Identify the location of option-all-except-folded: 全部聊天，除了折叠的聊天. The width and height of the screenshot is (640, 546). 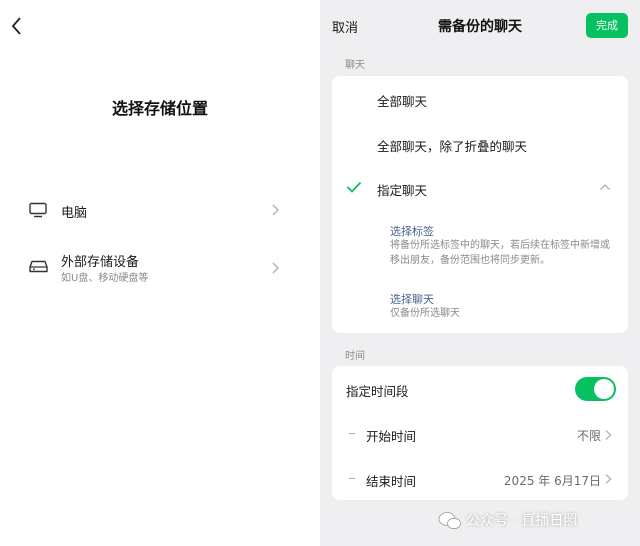
(480, 142).